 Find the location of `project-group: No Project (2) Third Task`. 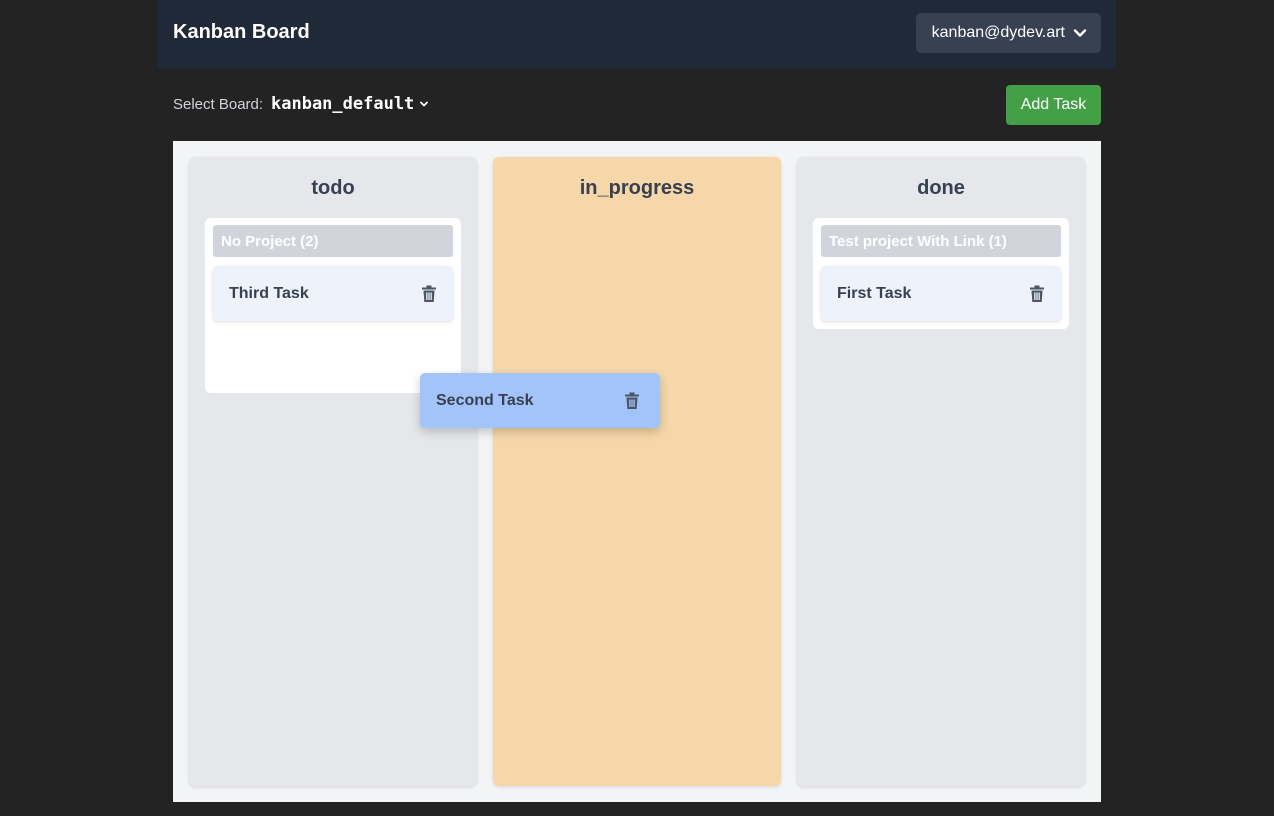

project-group: No Project (2) Third Task is located at coordinates (333, 305).